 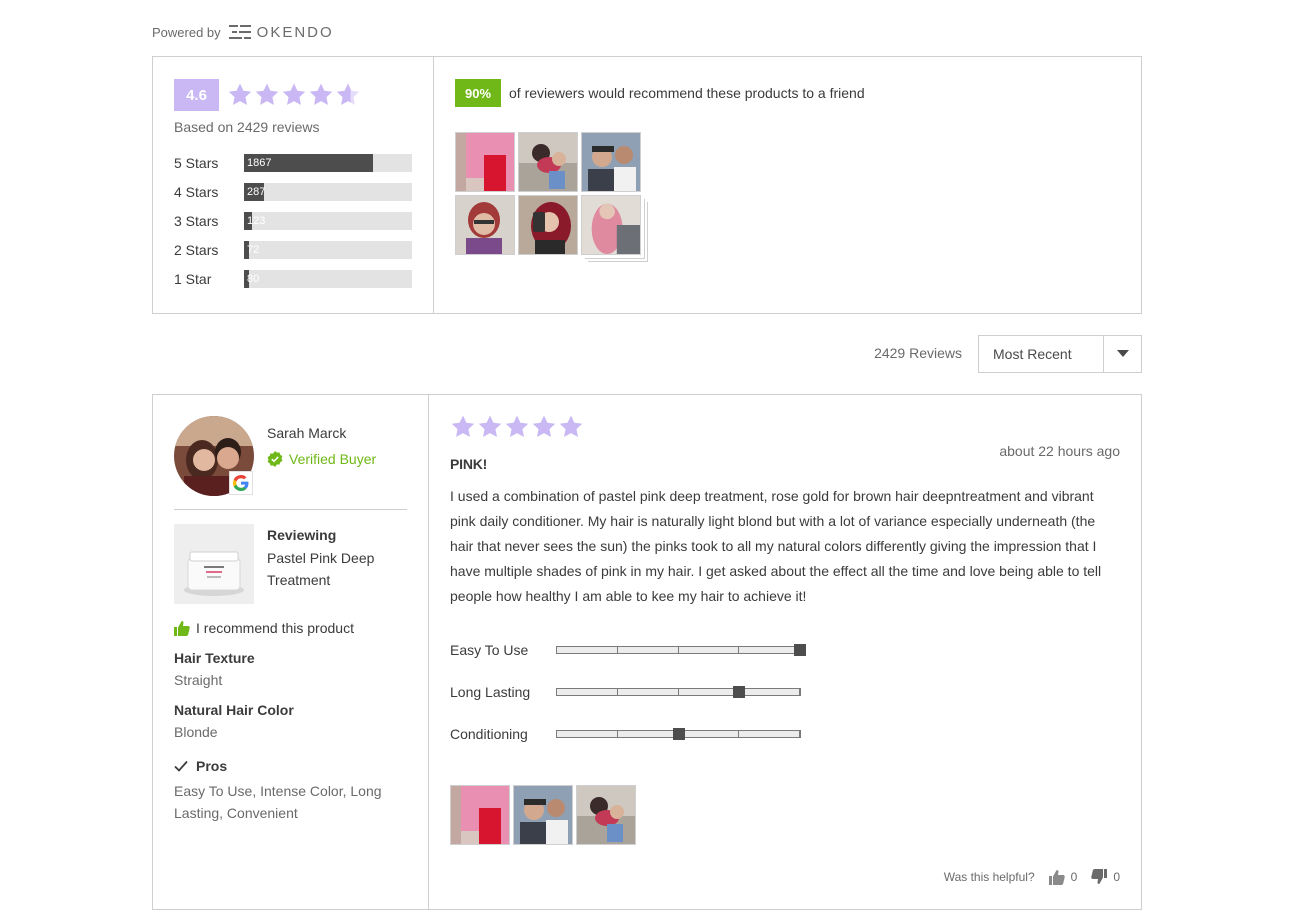 I want to click on rating-breakdown-count: 72, so click(x=253, y=249).